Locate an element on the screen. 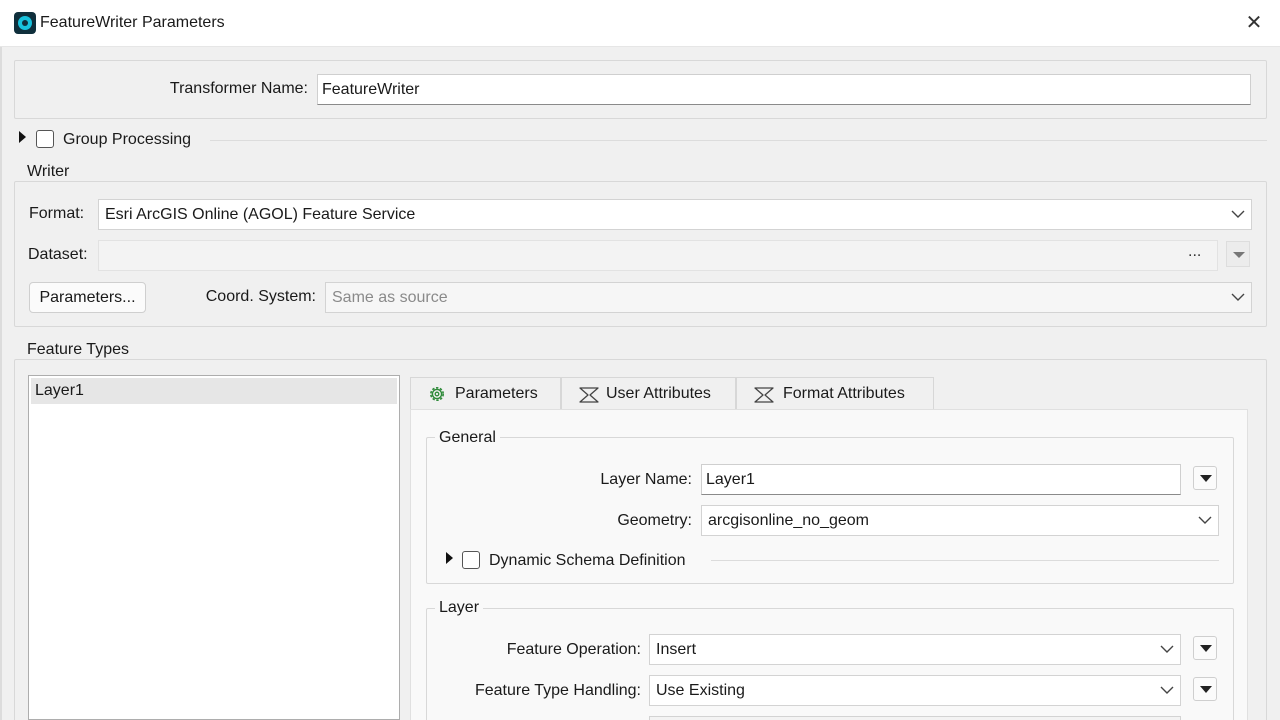 This screenshot has height=720, width=1280. gear-icon is located at coordinates (437, 394).